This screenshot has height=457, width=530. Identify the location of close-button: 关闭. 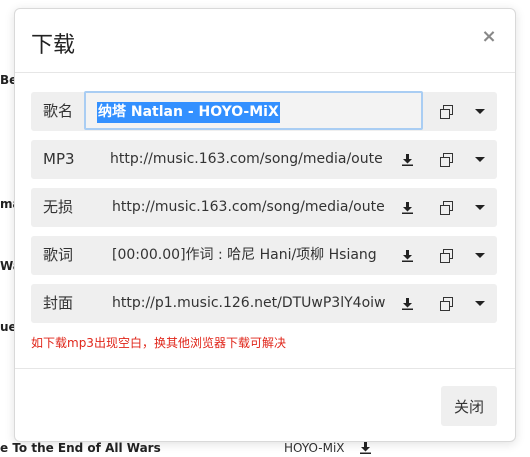
(469, 406).